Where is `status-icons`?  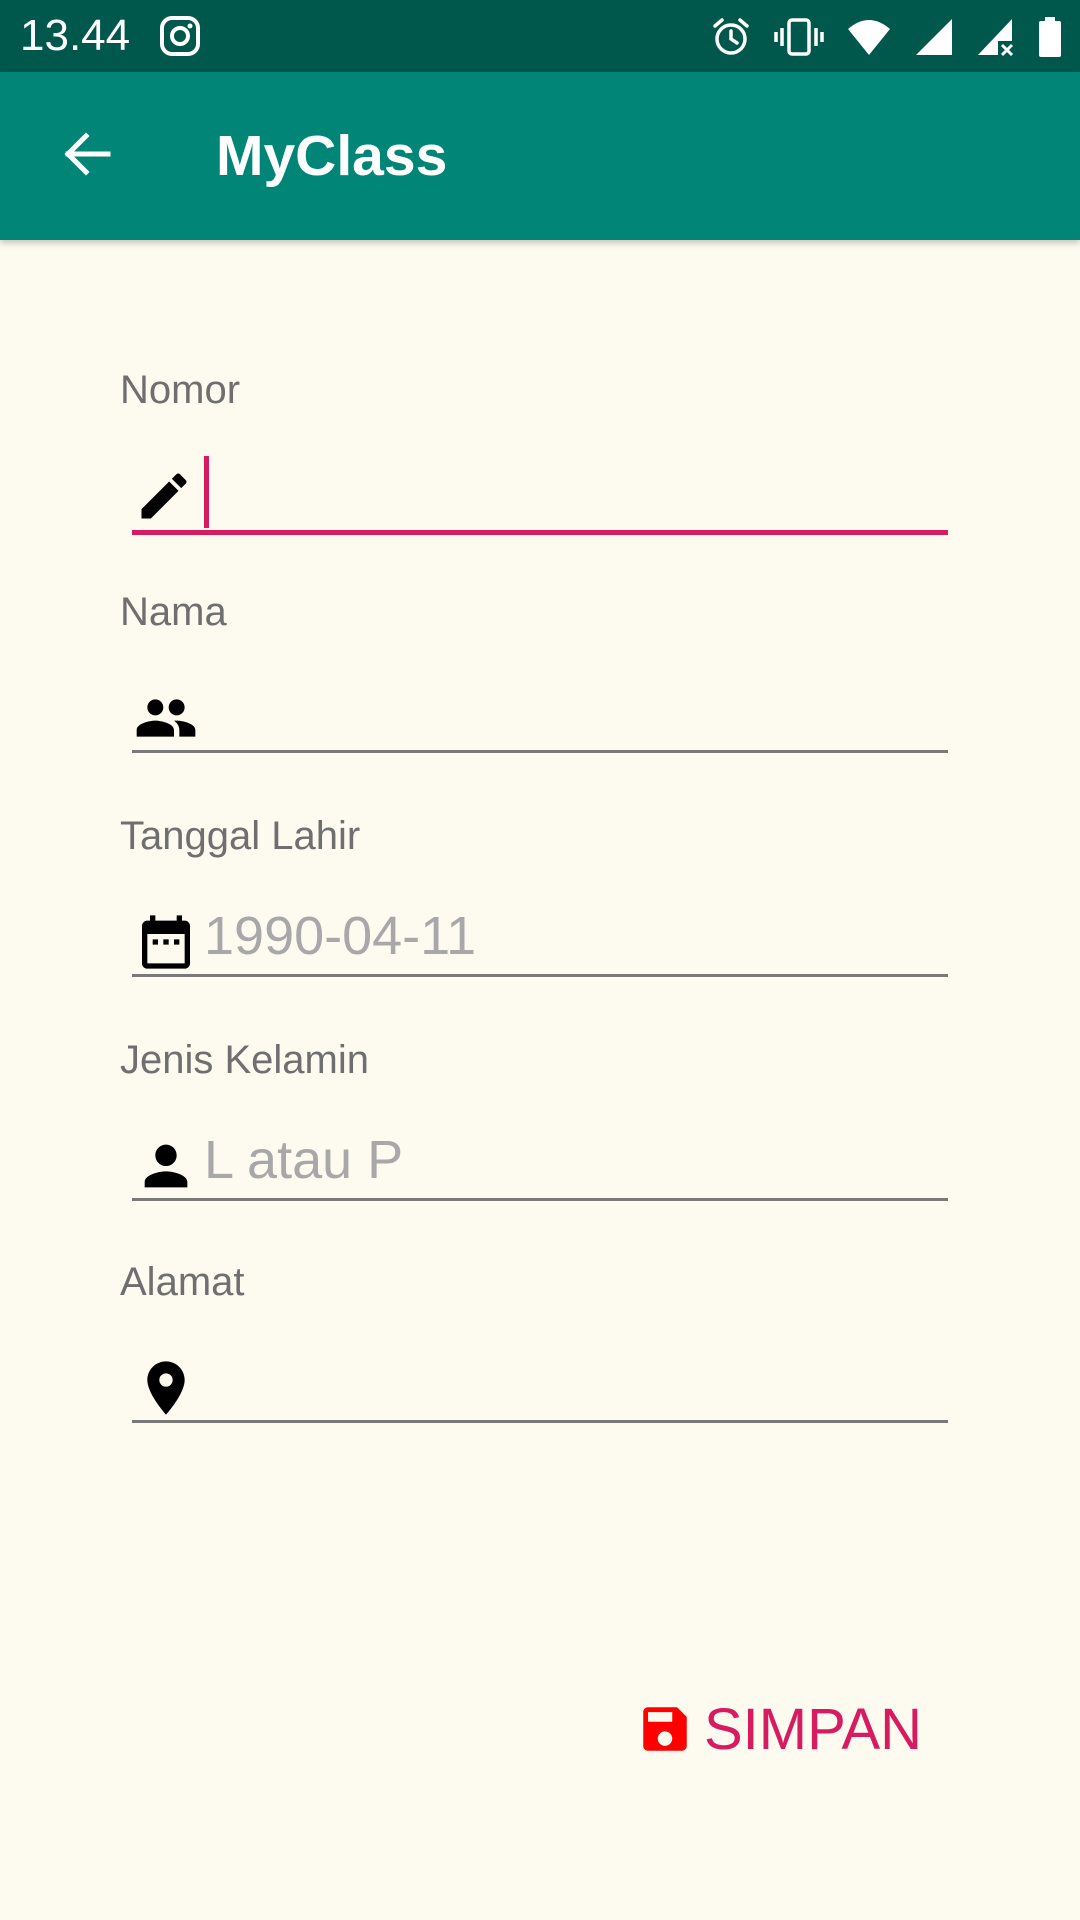 status-icons is located at coordinates (886, 37).